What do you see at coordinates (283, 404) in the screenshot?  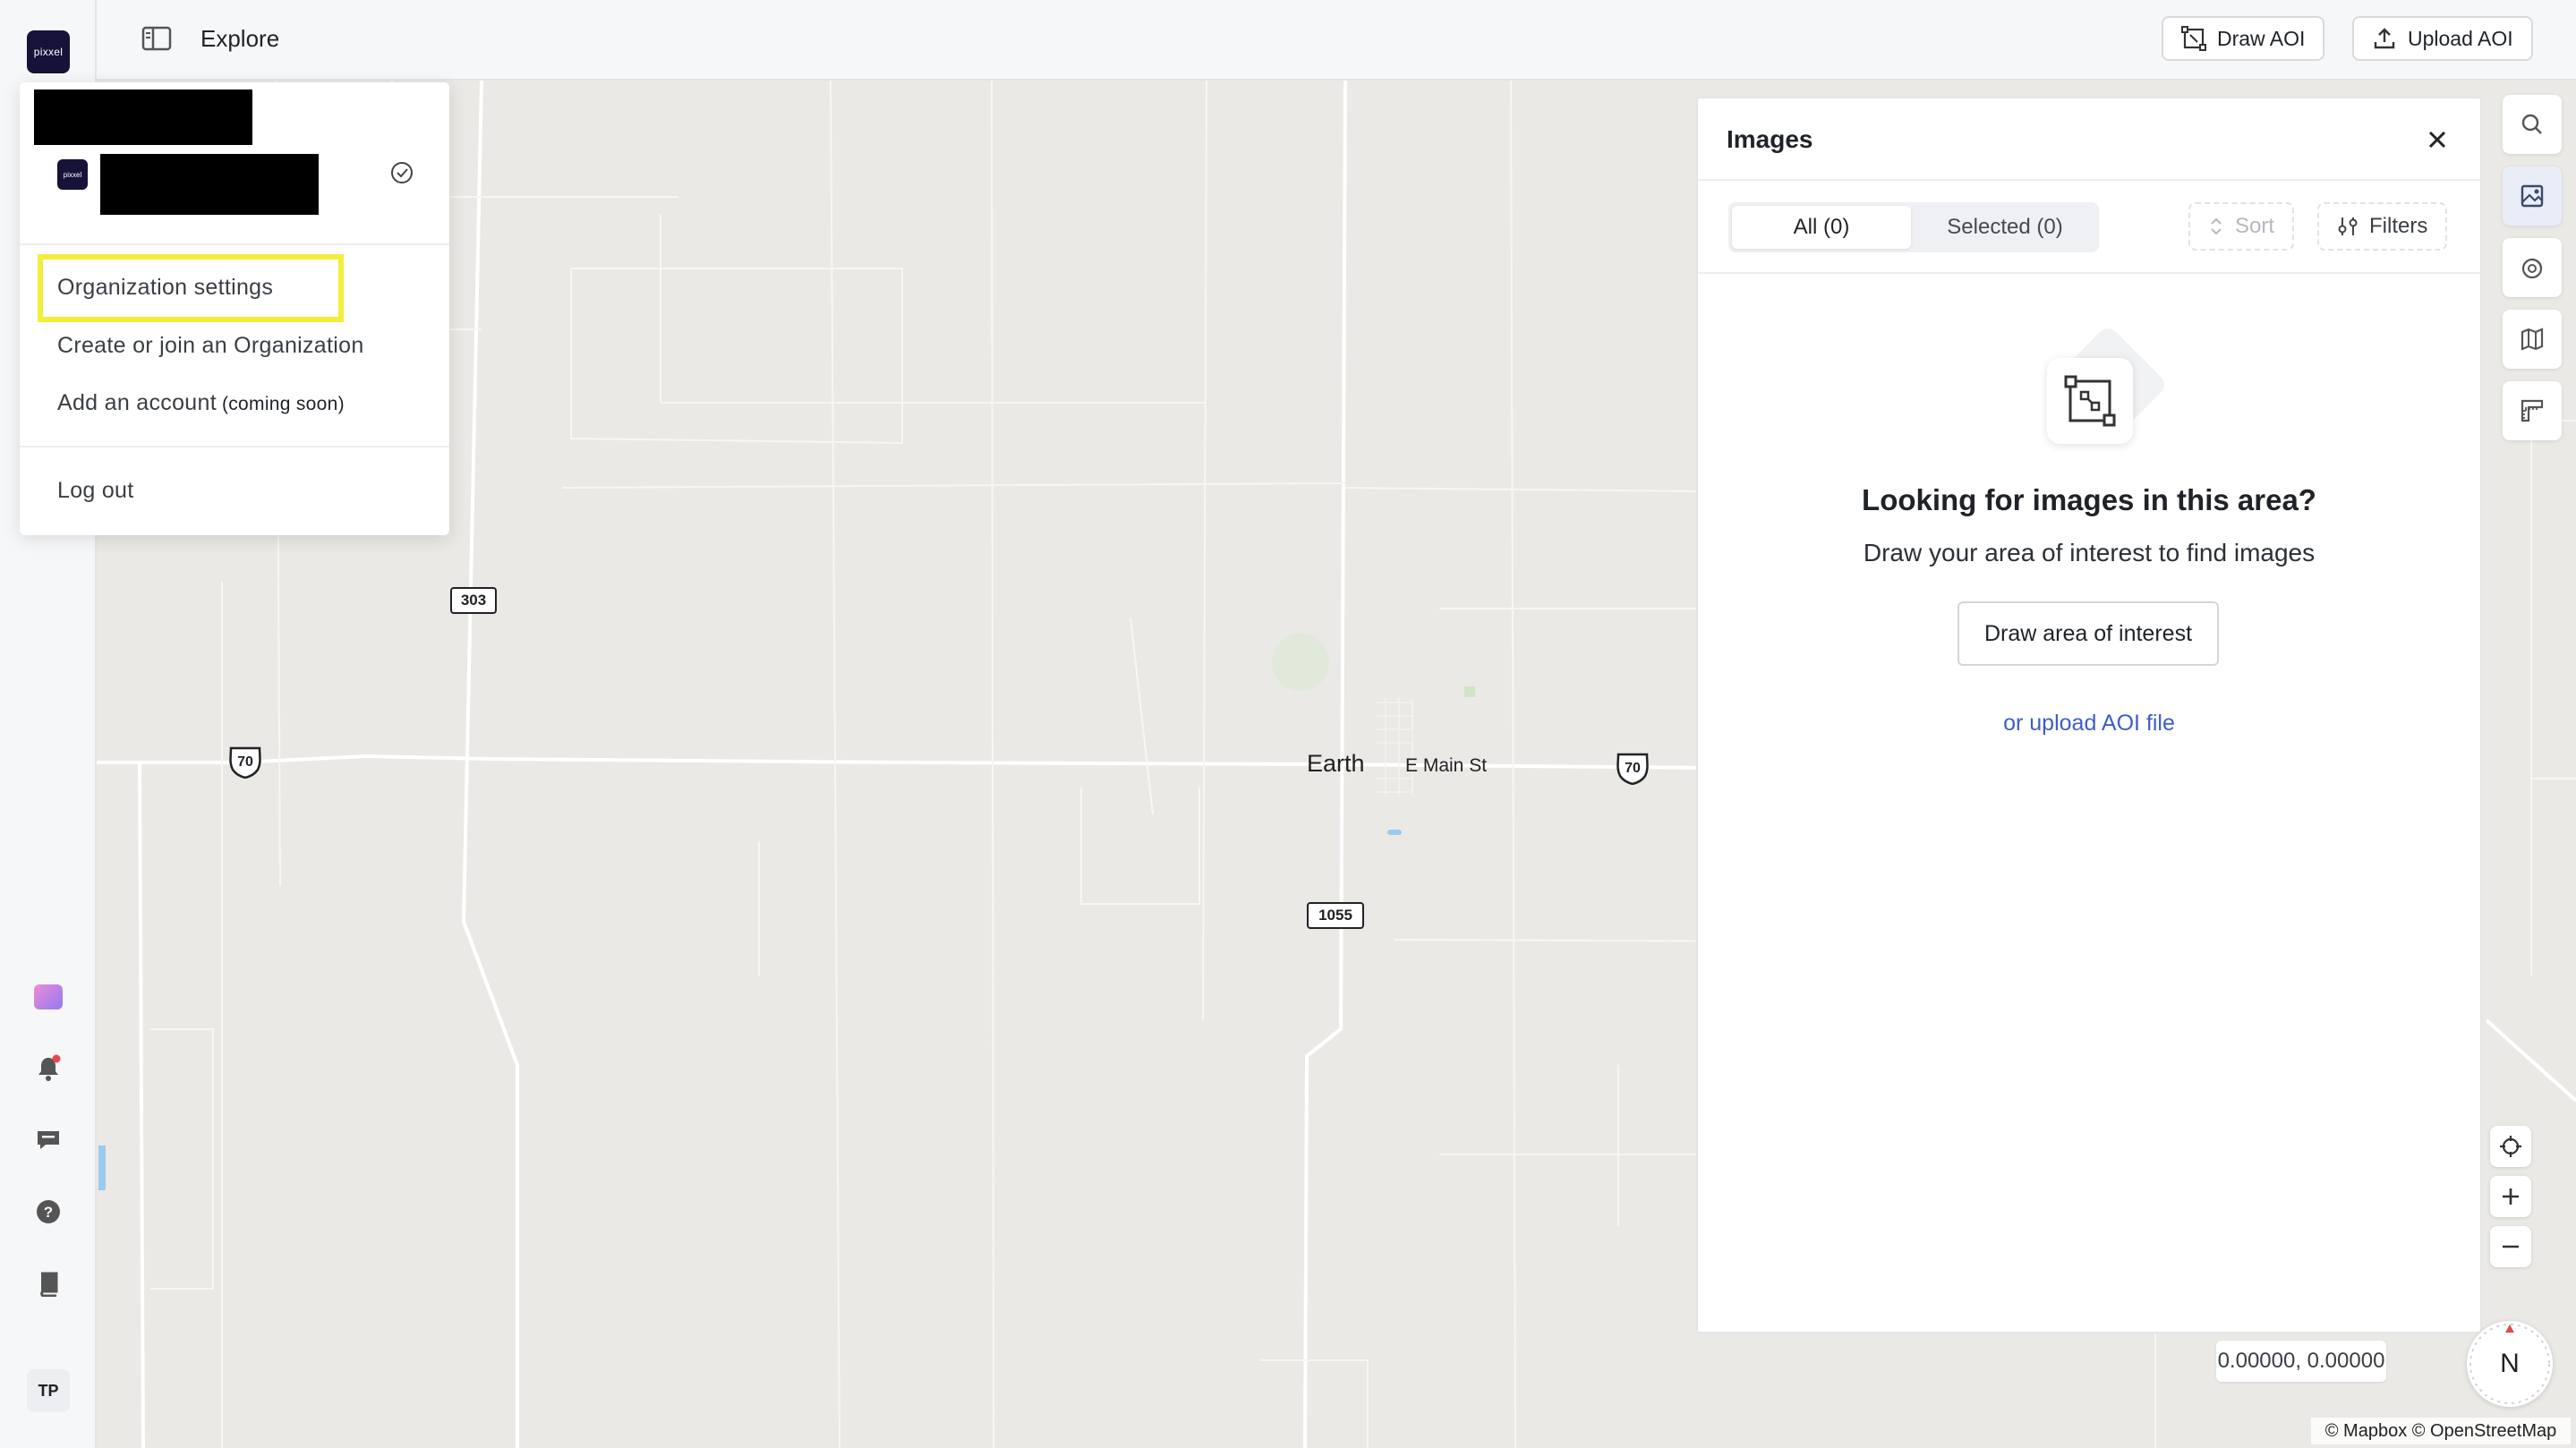 I see `coming-soon-note: (coming soon)` at bounding box center [283, 404].